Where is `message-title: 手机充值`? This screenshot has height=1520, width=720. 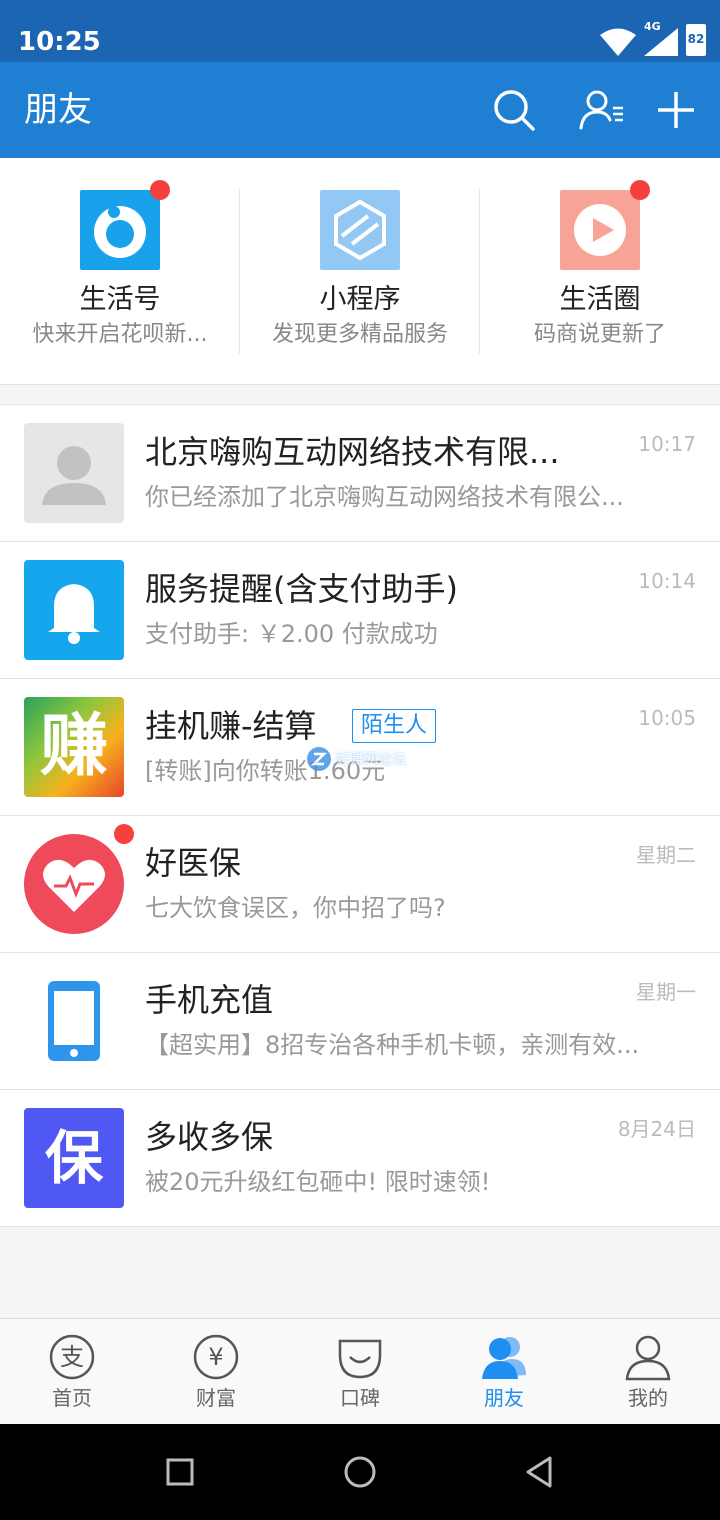
message-title: 手机充值 is located at coordinates (209, 1000).